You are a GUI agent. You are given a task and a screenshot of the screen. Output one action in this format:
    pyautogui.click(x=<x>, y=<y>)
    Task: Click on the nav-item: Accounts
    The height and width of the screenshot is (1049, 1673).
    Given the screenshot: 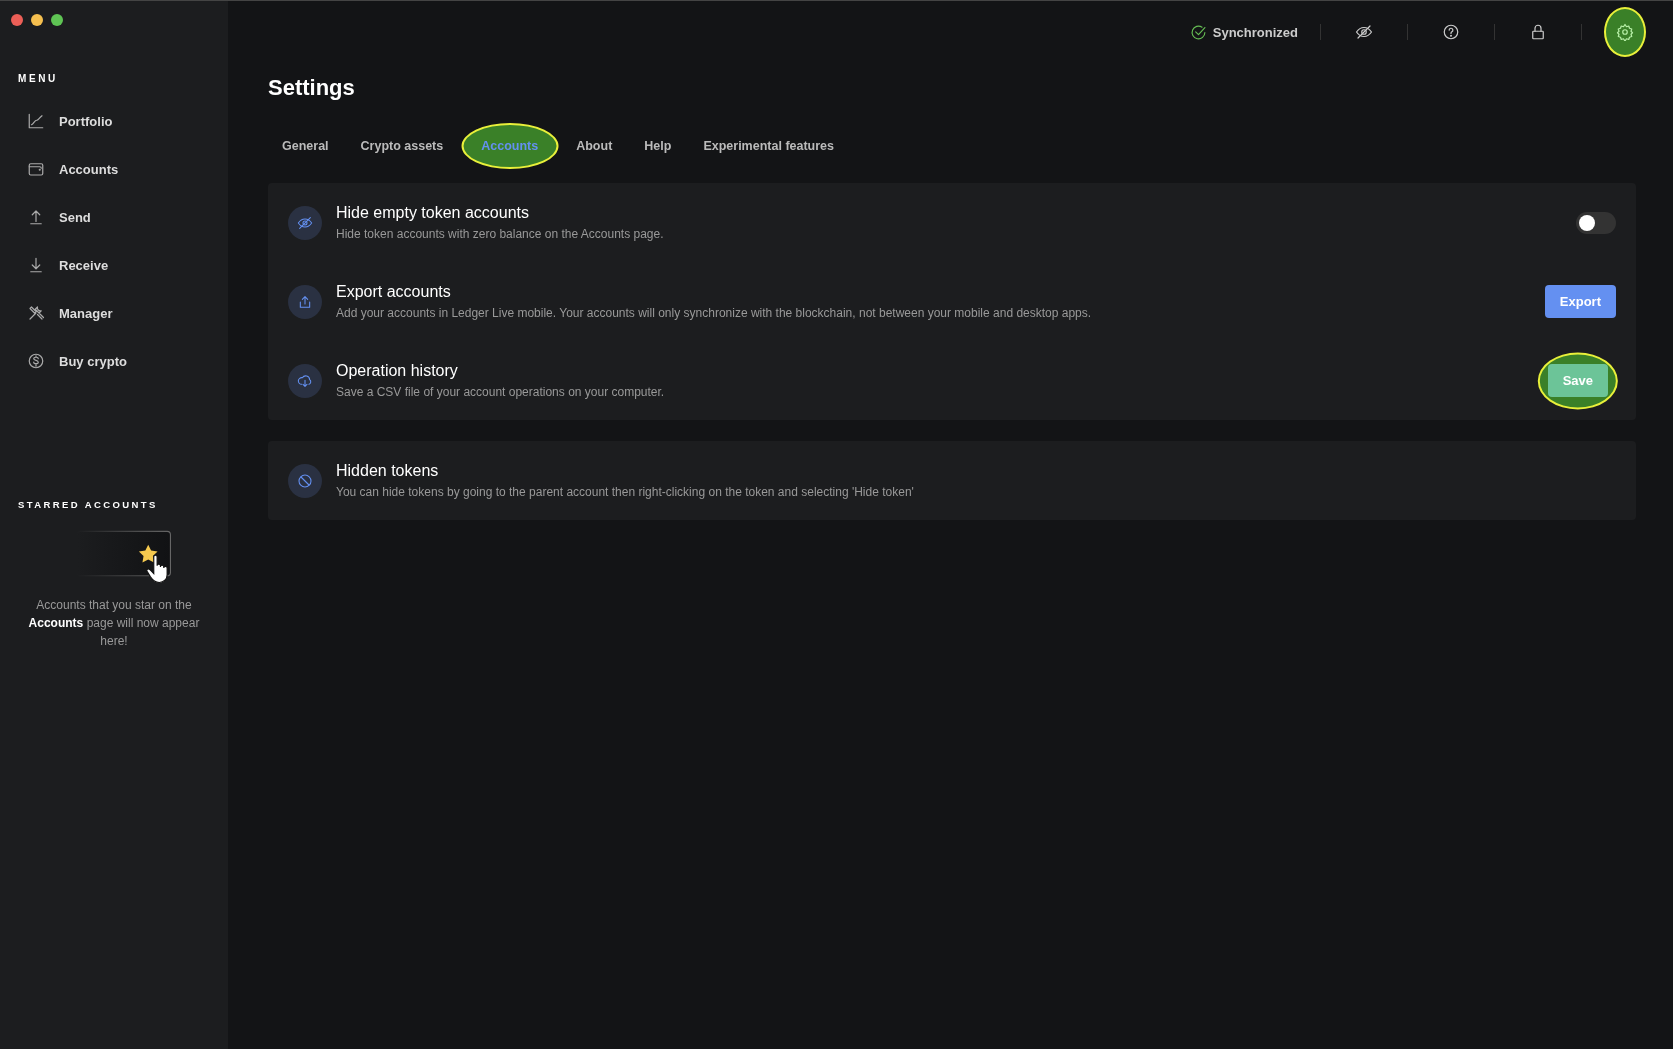 What is the action you would take?
    pyautogui.click(x=64, y=169)
    